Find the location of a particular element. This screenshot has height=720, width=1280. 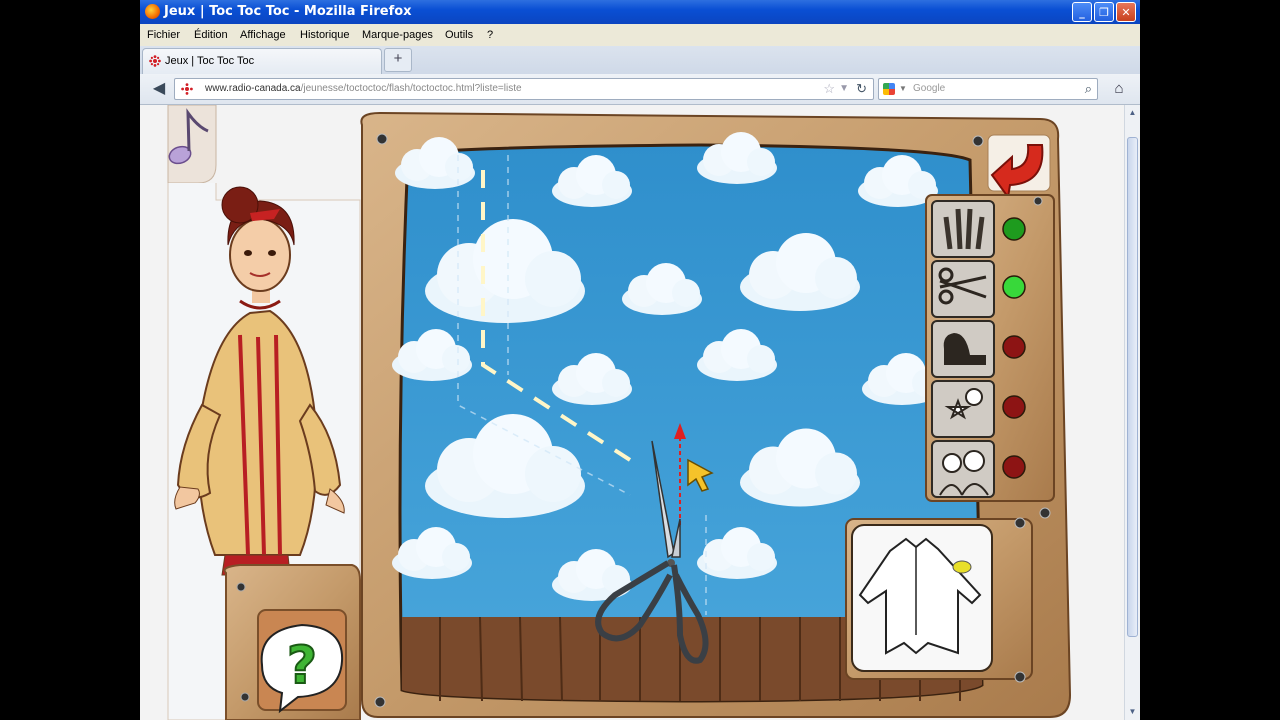

new-tab-button: + is located at coordinates (398, 60).